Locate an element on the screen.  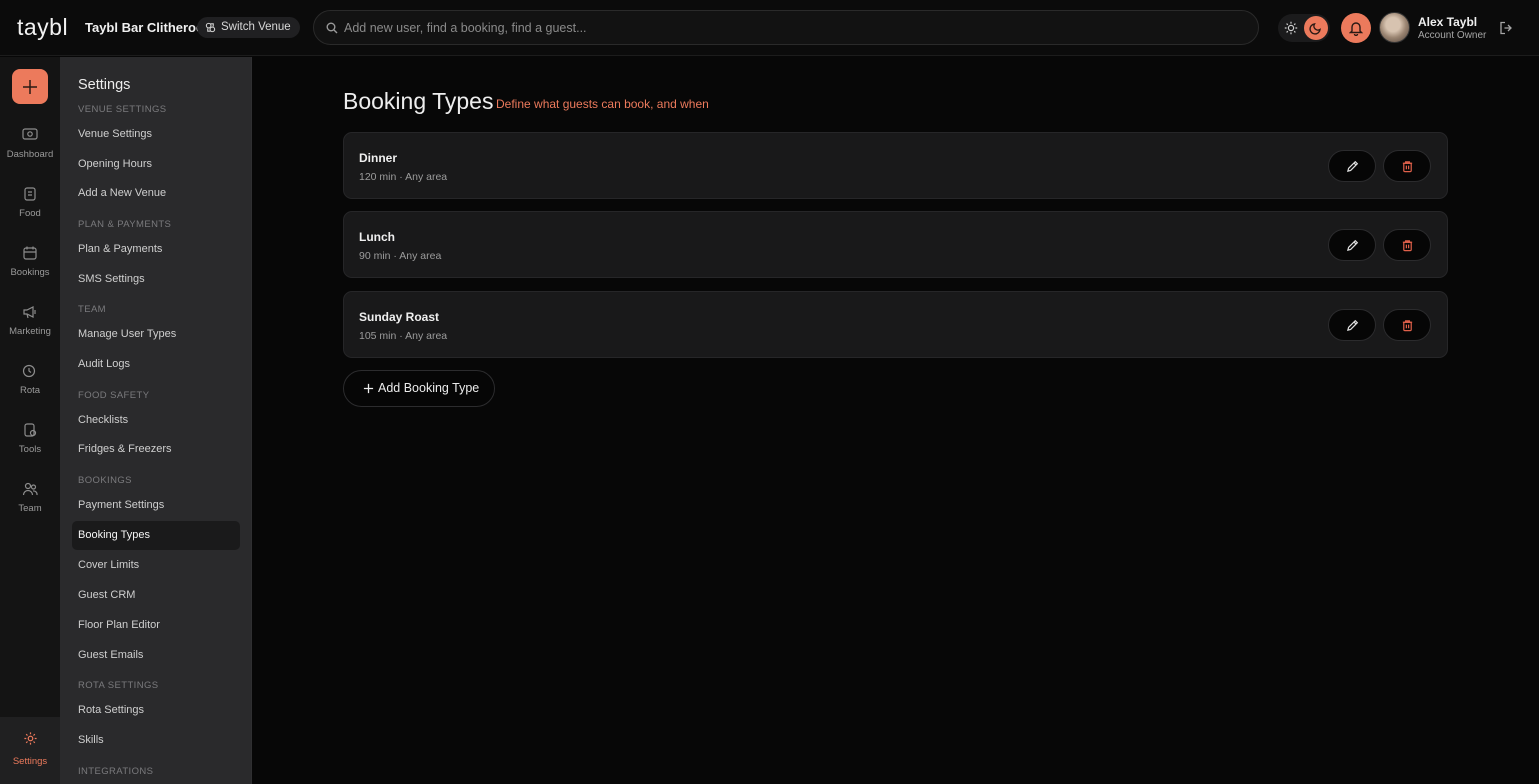
search-bar is located at coordinates (786, 27).